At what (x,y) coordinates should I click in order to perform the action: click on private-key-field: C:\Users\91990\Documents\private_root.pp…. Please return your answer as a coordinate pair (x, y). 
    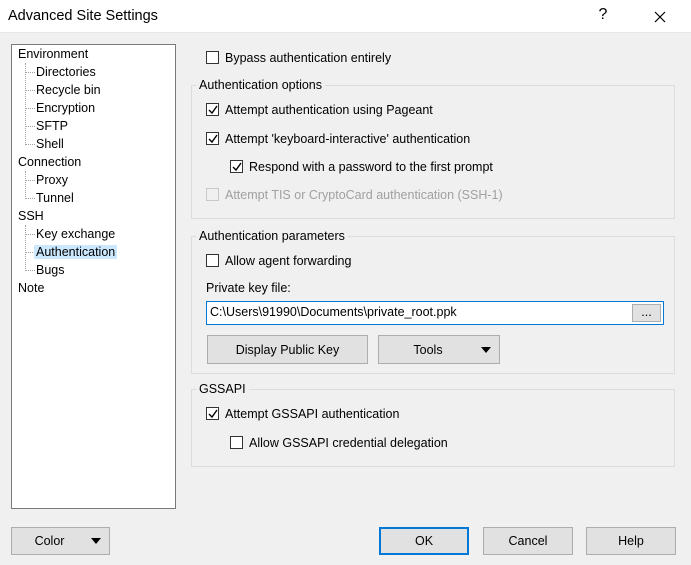
    Looking at the image, I should click on (435, 313).